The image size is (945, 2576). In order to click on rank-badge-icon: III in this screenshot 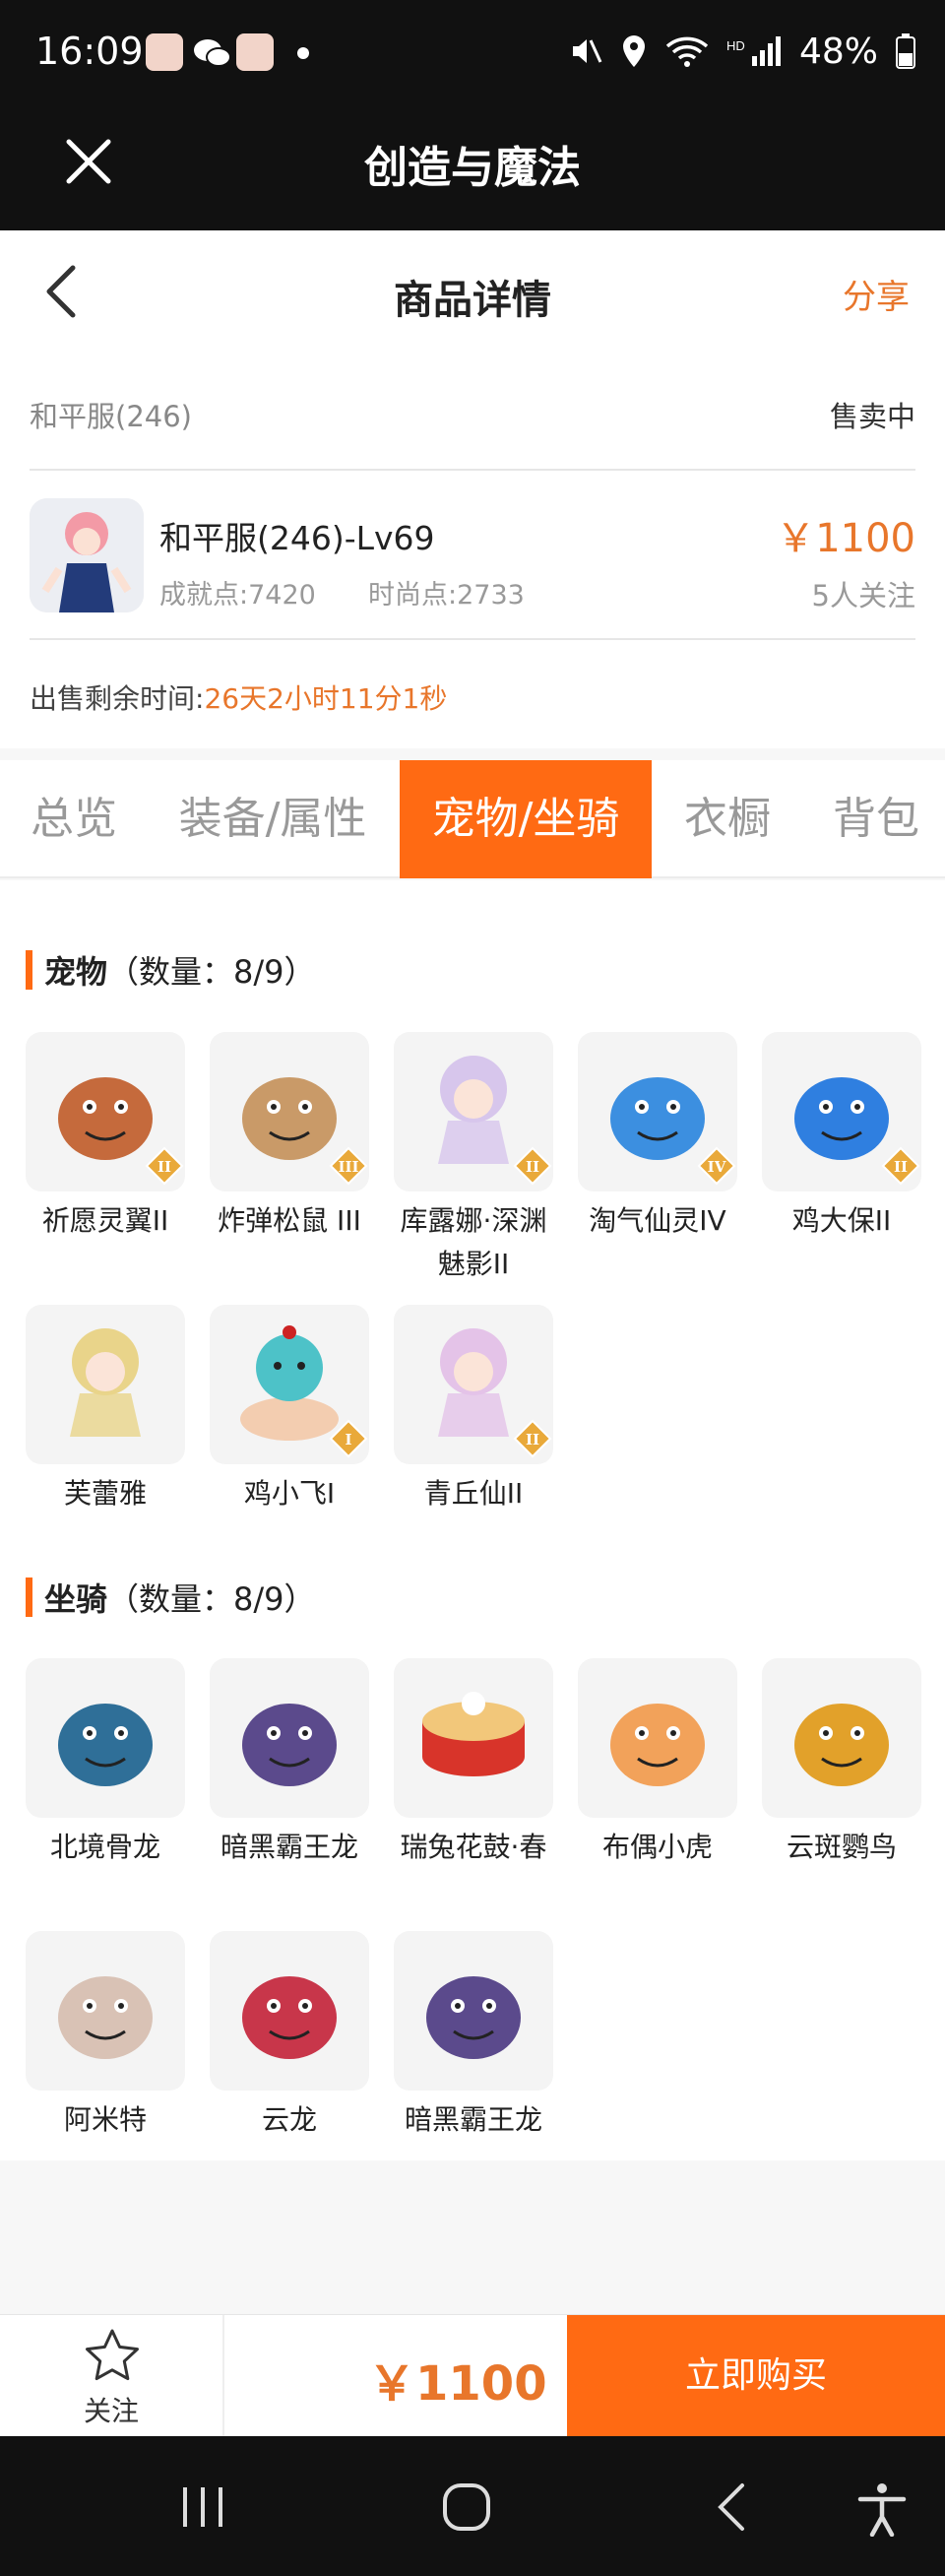, I will do `click(338, 1159)`.